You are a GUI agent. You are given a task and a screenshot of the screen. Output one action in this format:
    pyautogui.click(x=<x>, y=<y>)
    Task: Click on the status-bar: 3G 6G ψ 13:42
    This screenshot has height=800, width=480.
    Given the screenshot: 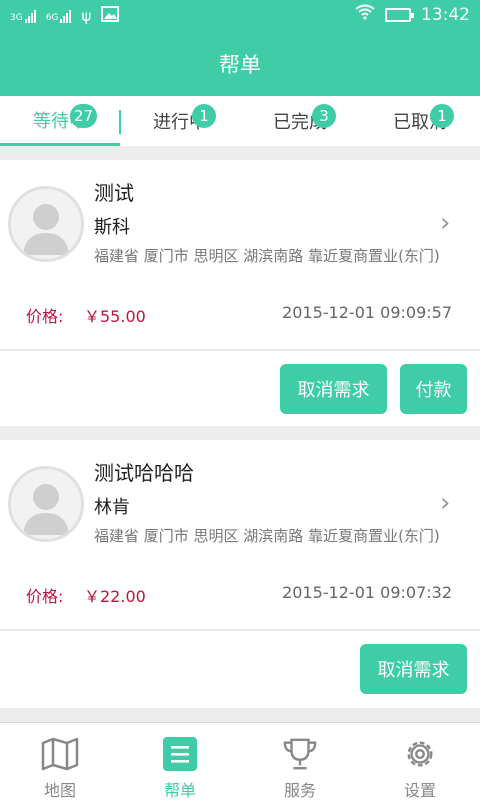 What is the action you would take?
    pyautogui.click(x=240, y=16)
    